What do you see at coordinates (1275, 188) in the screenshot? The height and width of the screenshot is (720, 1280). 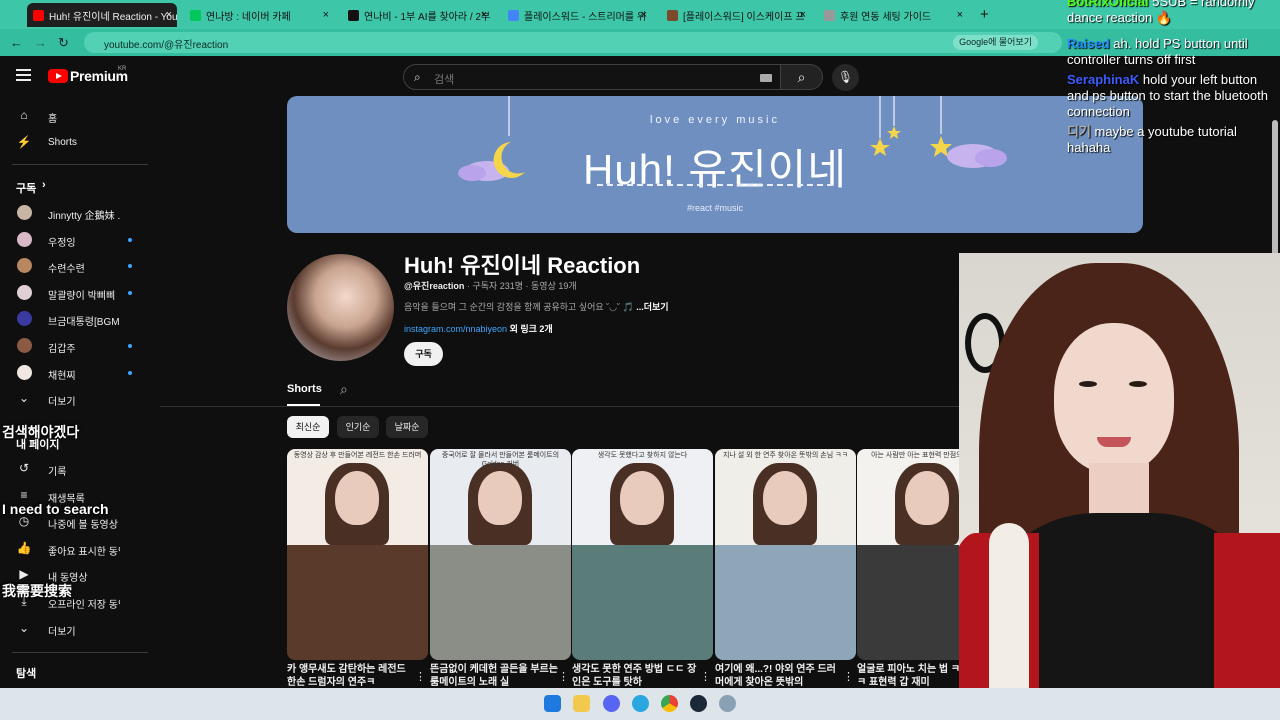 I see `scrollbar` at bounding box center [1275, 188].